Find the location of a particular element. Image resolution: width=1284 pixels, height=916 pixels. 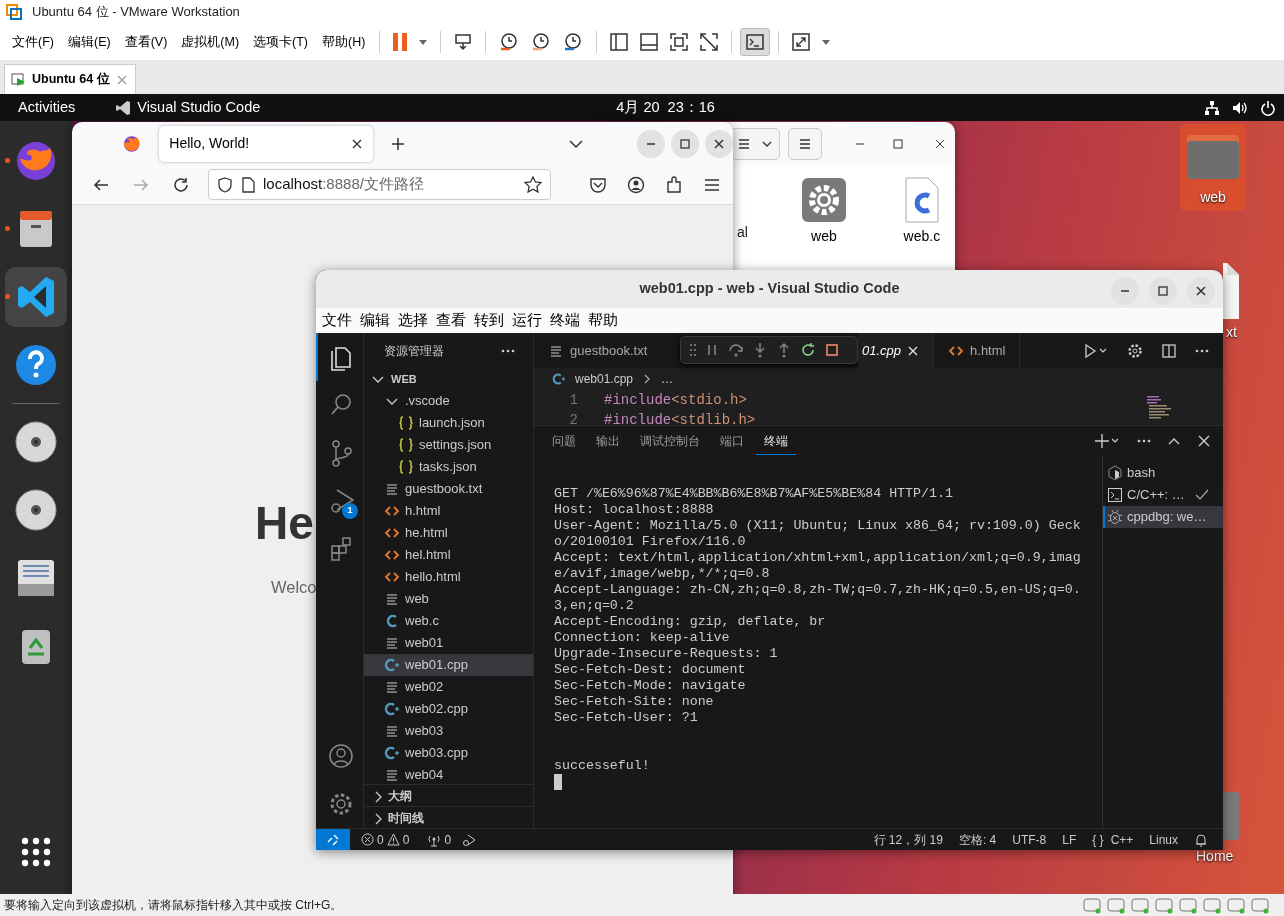

terminal-line: Sec-Fetch-Dest: document is located at coordinates (650, 670).